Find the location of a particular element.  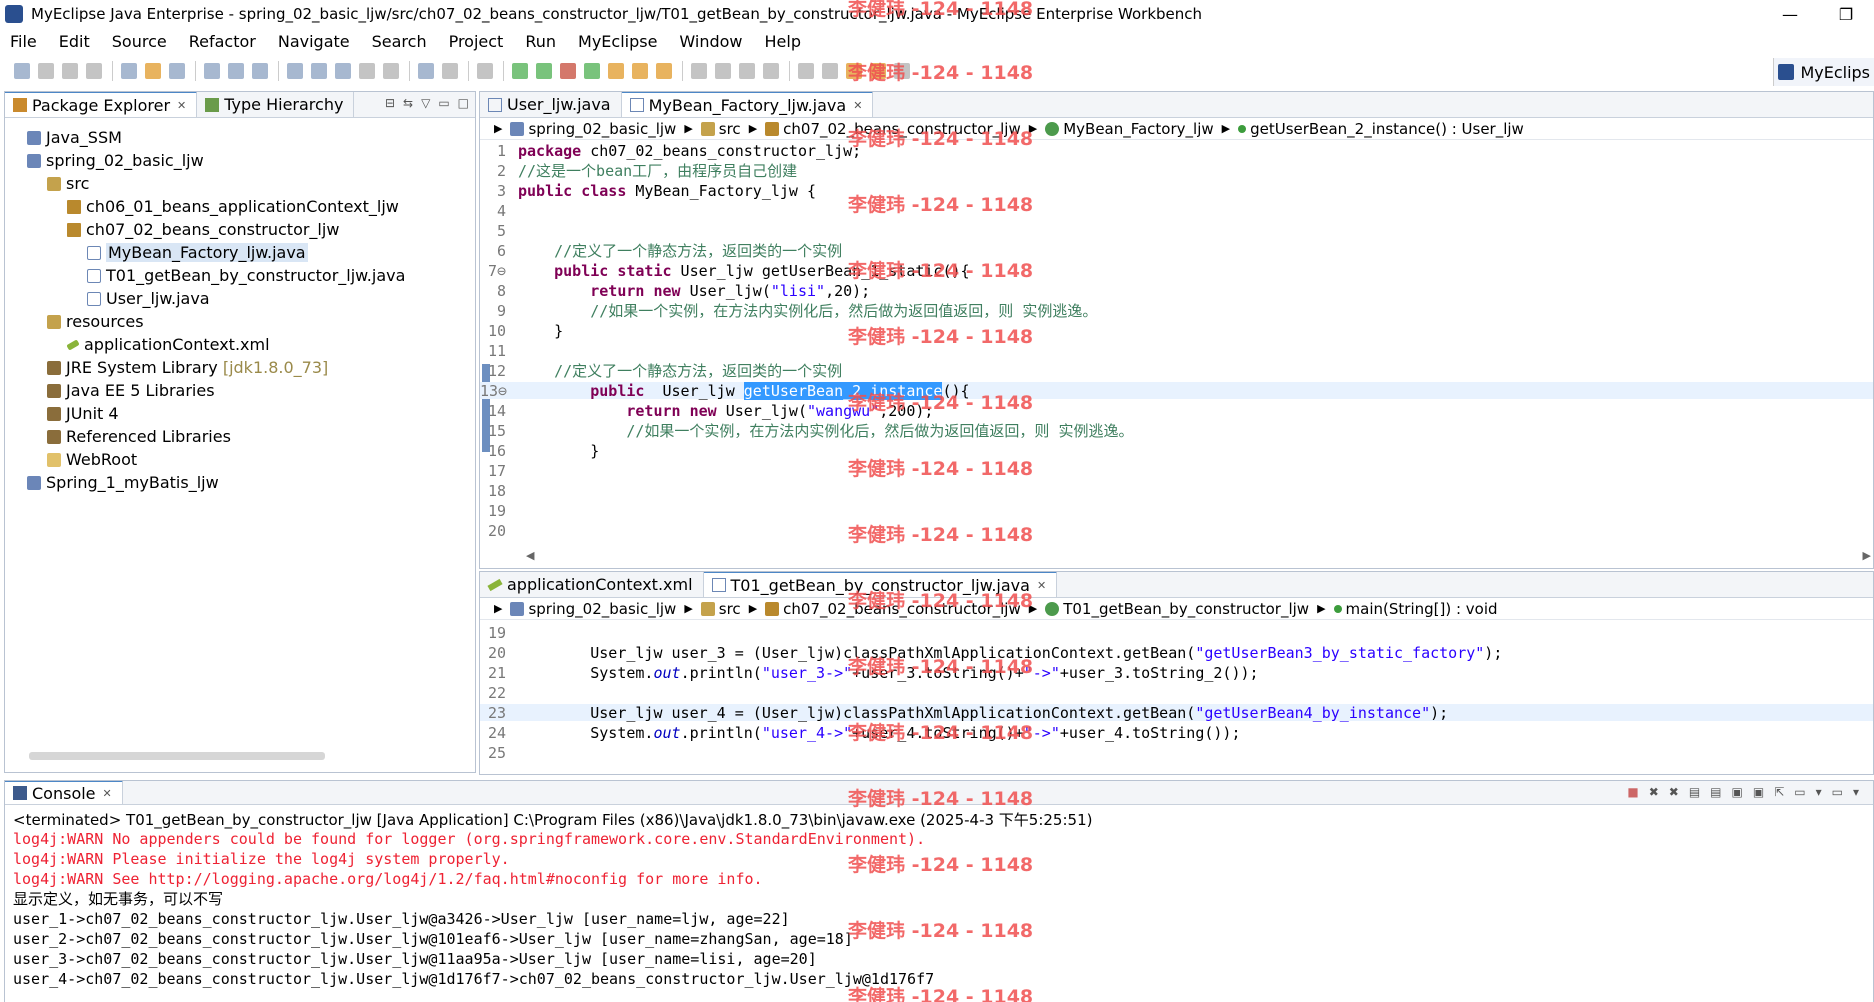

team-icon is located at coordinates (450, 71).